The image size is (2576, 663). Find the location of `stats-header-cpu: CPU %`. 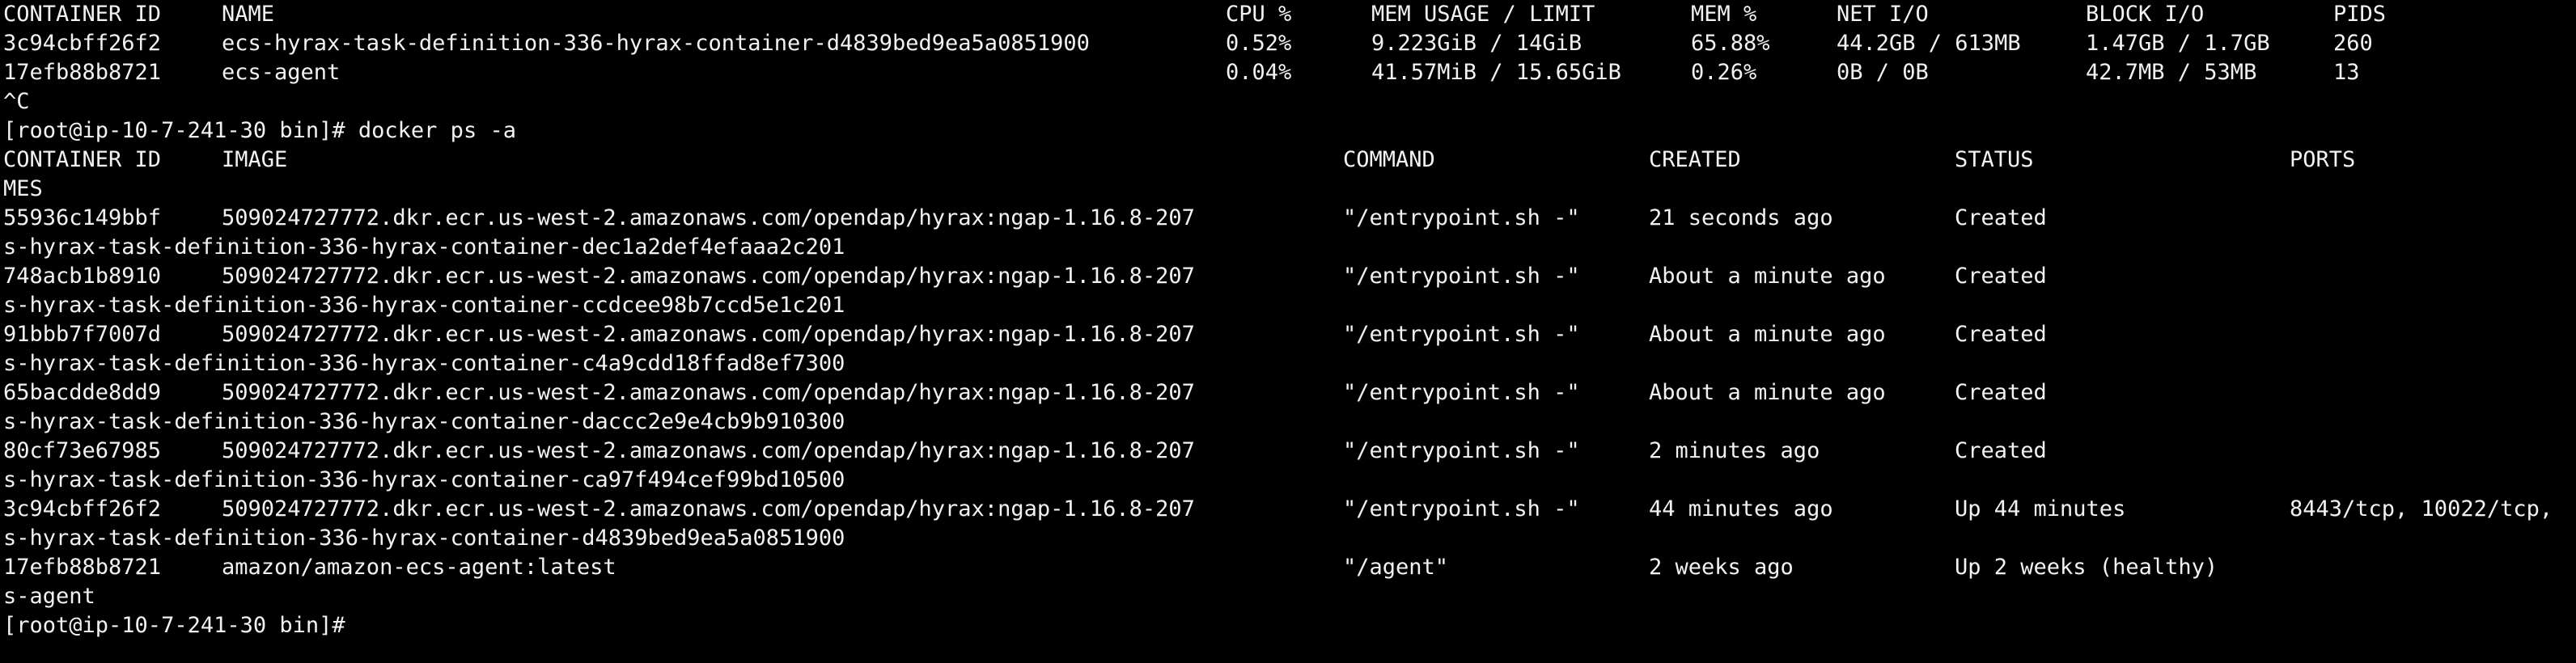

stats-header-cpu: CPU % is located at coordinates (1259, 15).